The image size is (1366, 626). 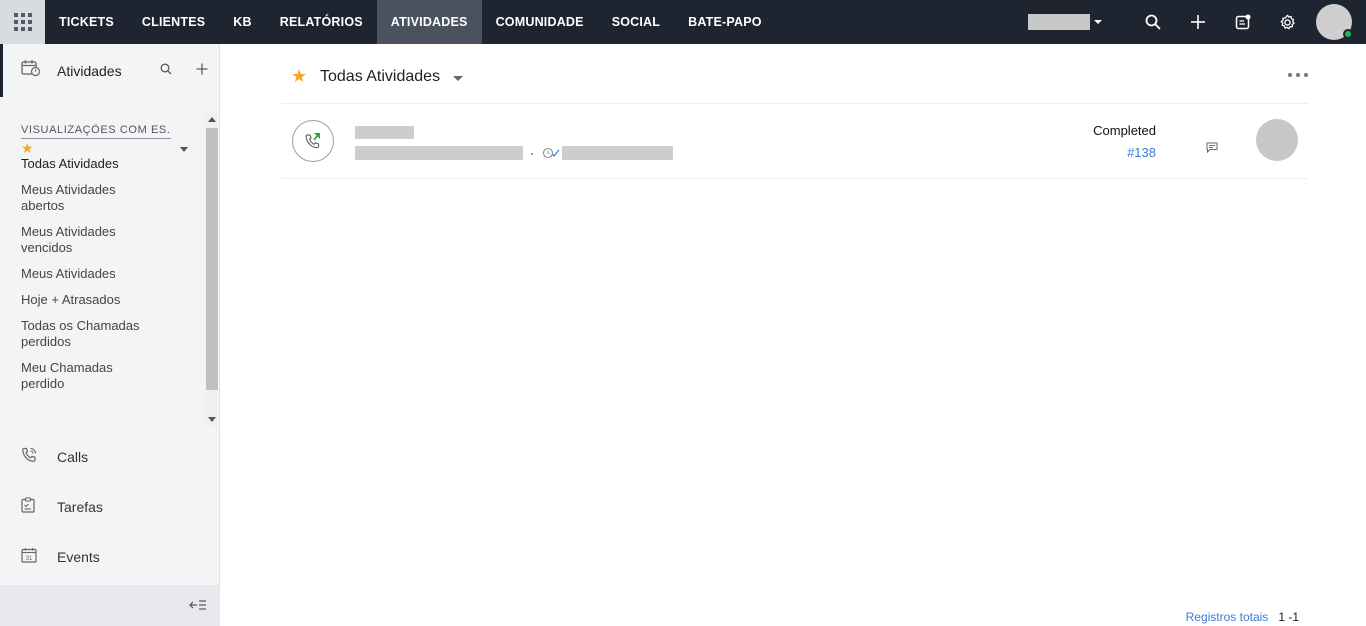 I want to click on view-item: Meus Atividades abertos, so click(x=81, y=198).